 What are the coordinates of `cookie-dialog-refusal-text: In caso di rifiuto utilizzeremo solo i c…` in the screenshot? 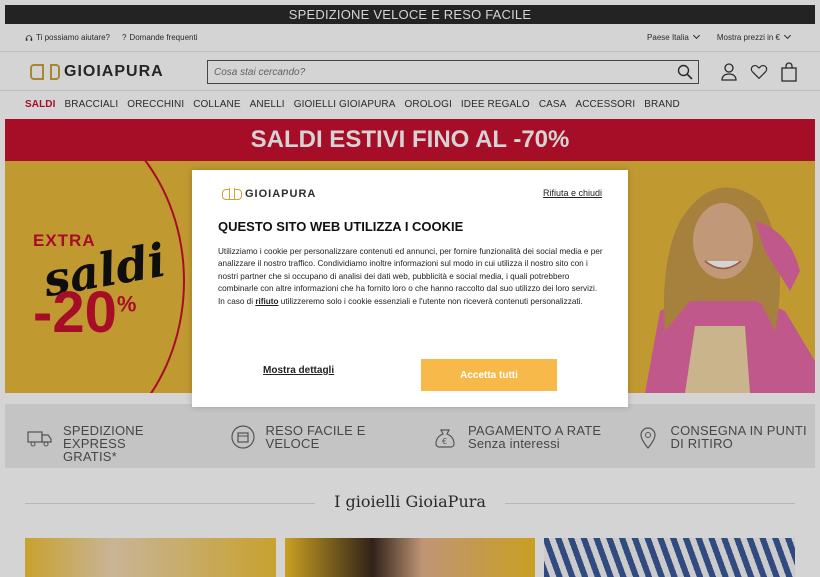 It's located at (413, 302).